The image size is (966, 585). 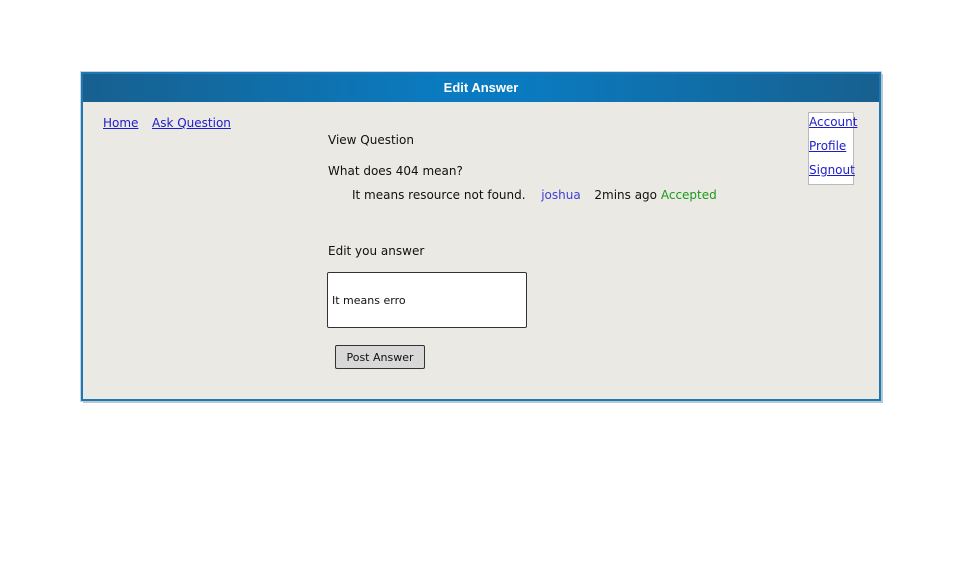 What do you see at coordinates (191, 123) in the screenshot?
I see `ask-question-link: Ask Question` at bounding box center [191, 123].